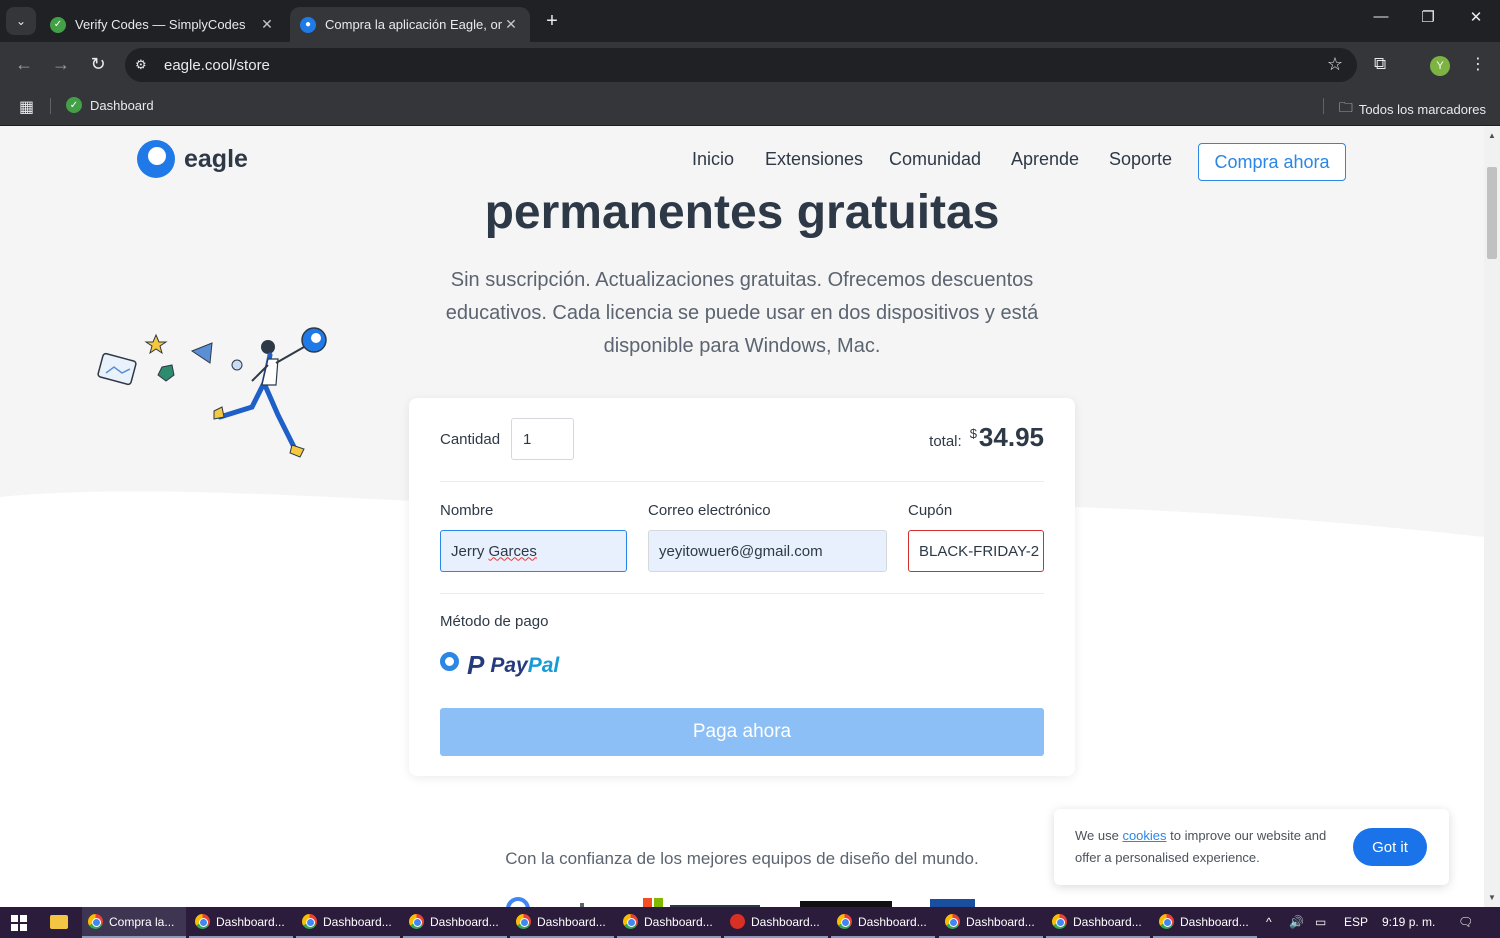  Describe the element at coordinates (1335, 64) in the screenshot. I see `bookmark-star-icon: ☆` at that location.